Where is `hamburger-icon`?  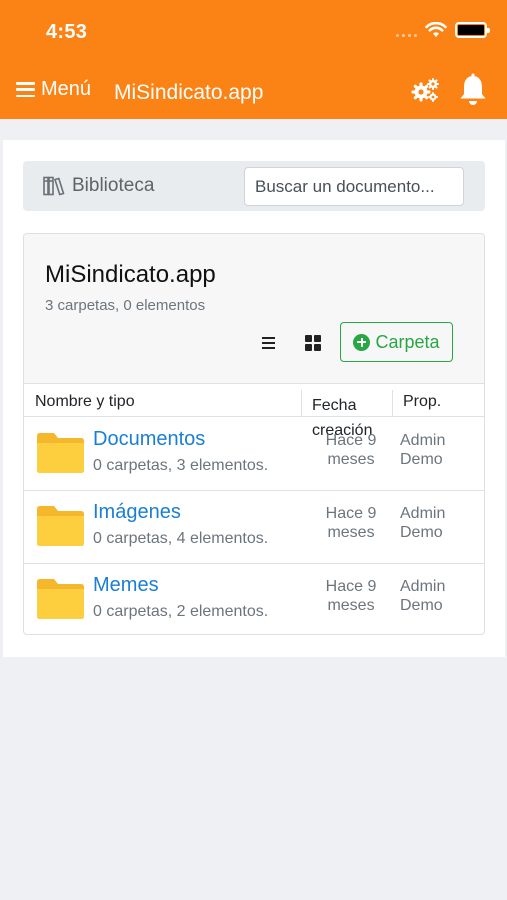
hamburger-icon is located at coordinates (25, 89).